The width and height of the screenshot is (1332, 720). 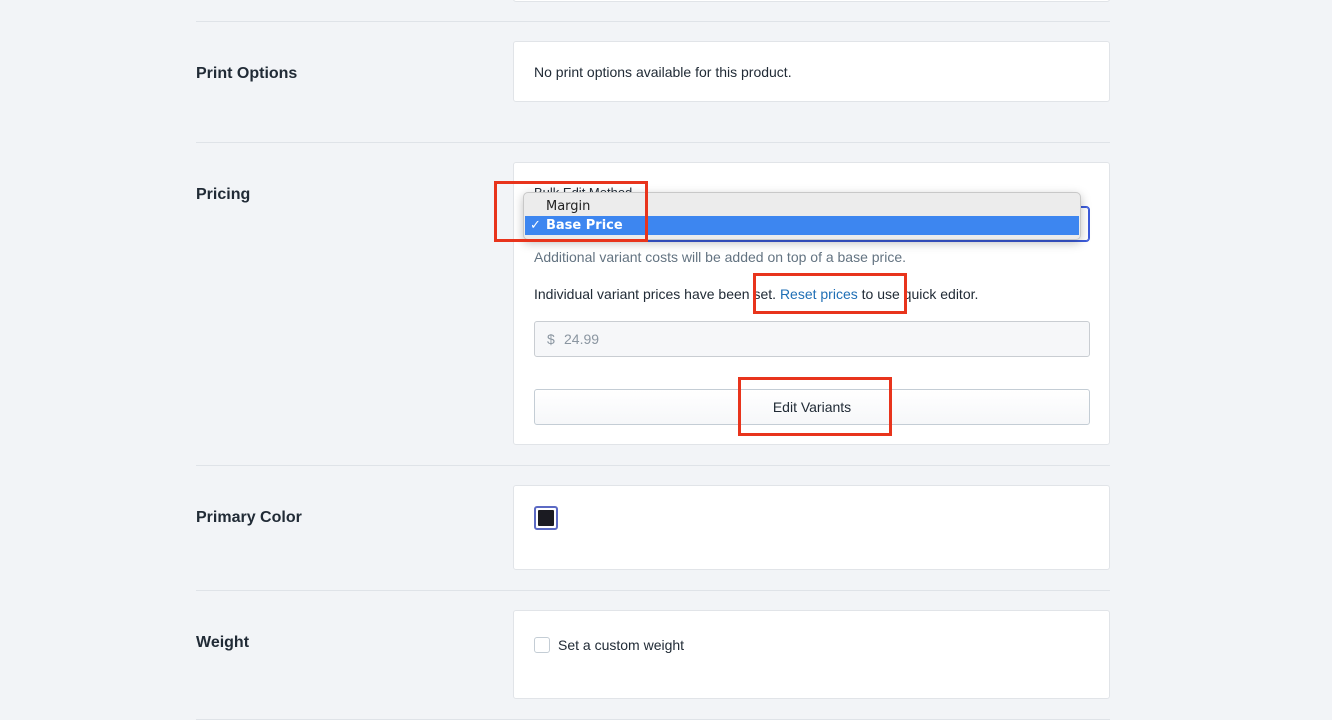 I want to click on print-options-label: Print Options, so click(x=247, y=73).